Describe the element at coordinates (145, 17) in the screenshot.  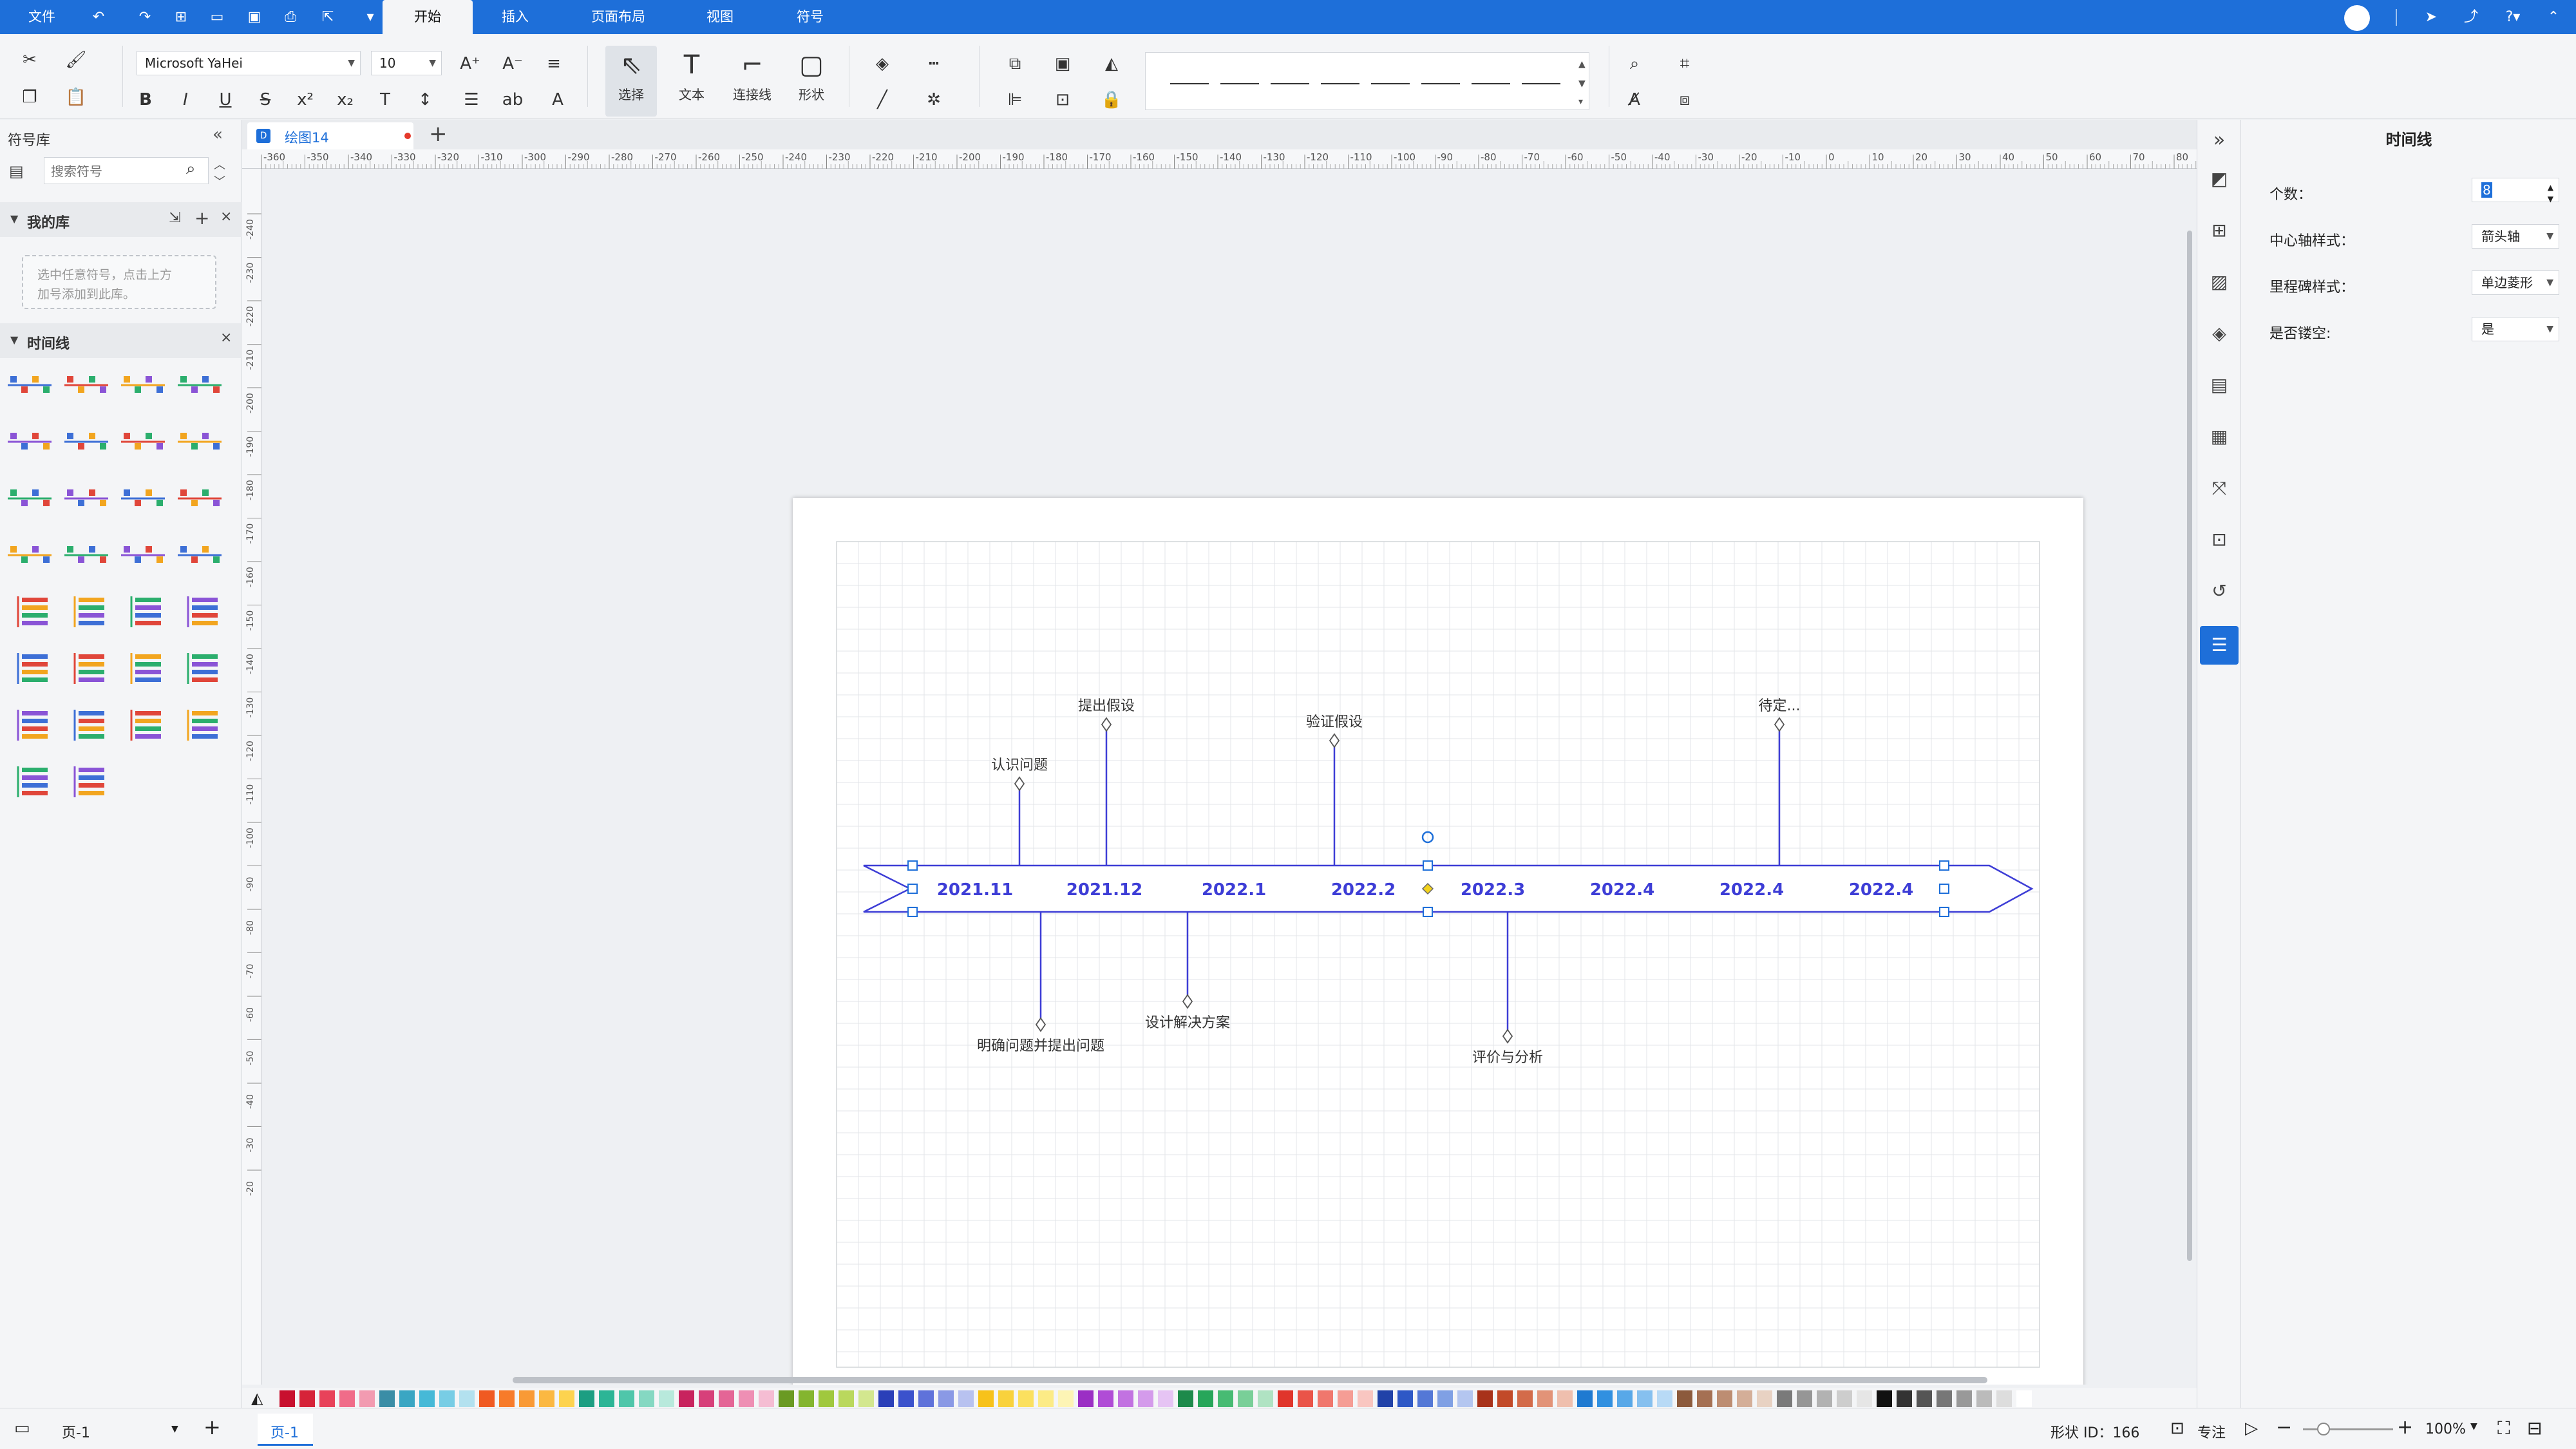
I see `redo-icon: ↷` at that location.